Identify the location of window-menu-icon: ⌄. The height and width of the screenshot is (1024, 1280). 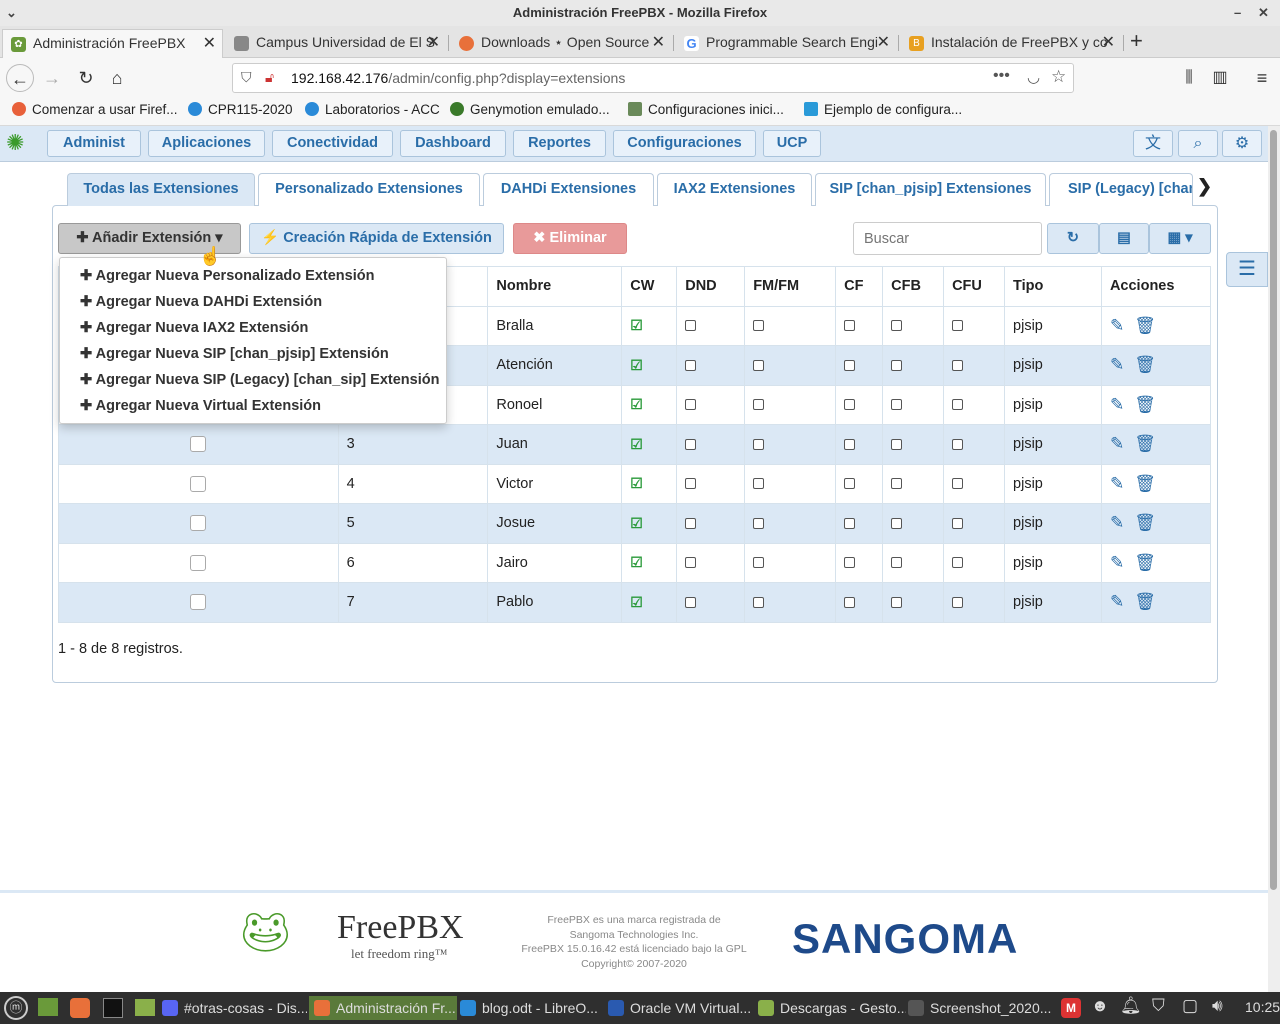
(11, 13).